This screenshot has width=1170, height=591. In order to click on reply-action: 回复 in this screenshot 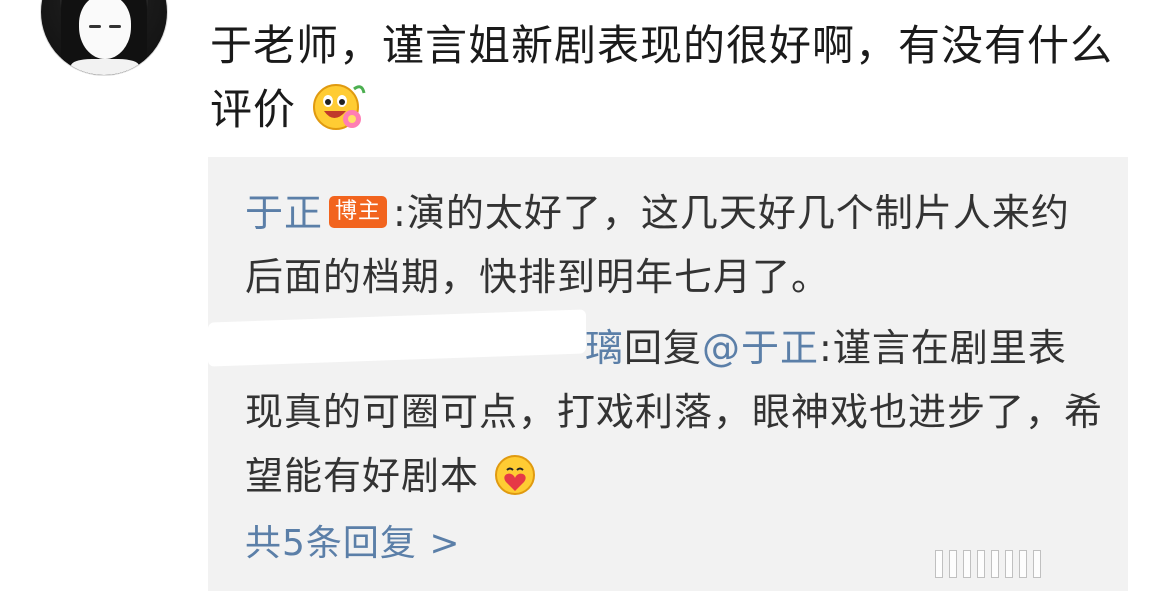, I will do `click(663, 348)`.